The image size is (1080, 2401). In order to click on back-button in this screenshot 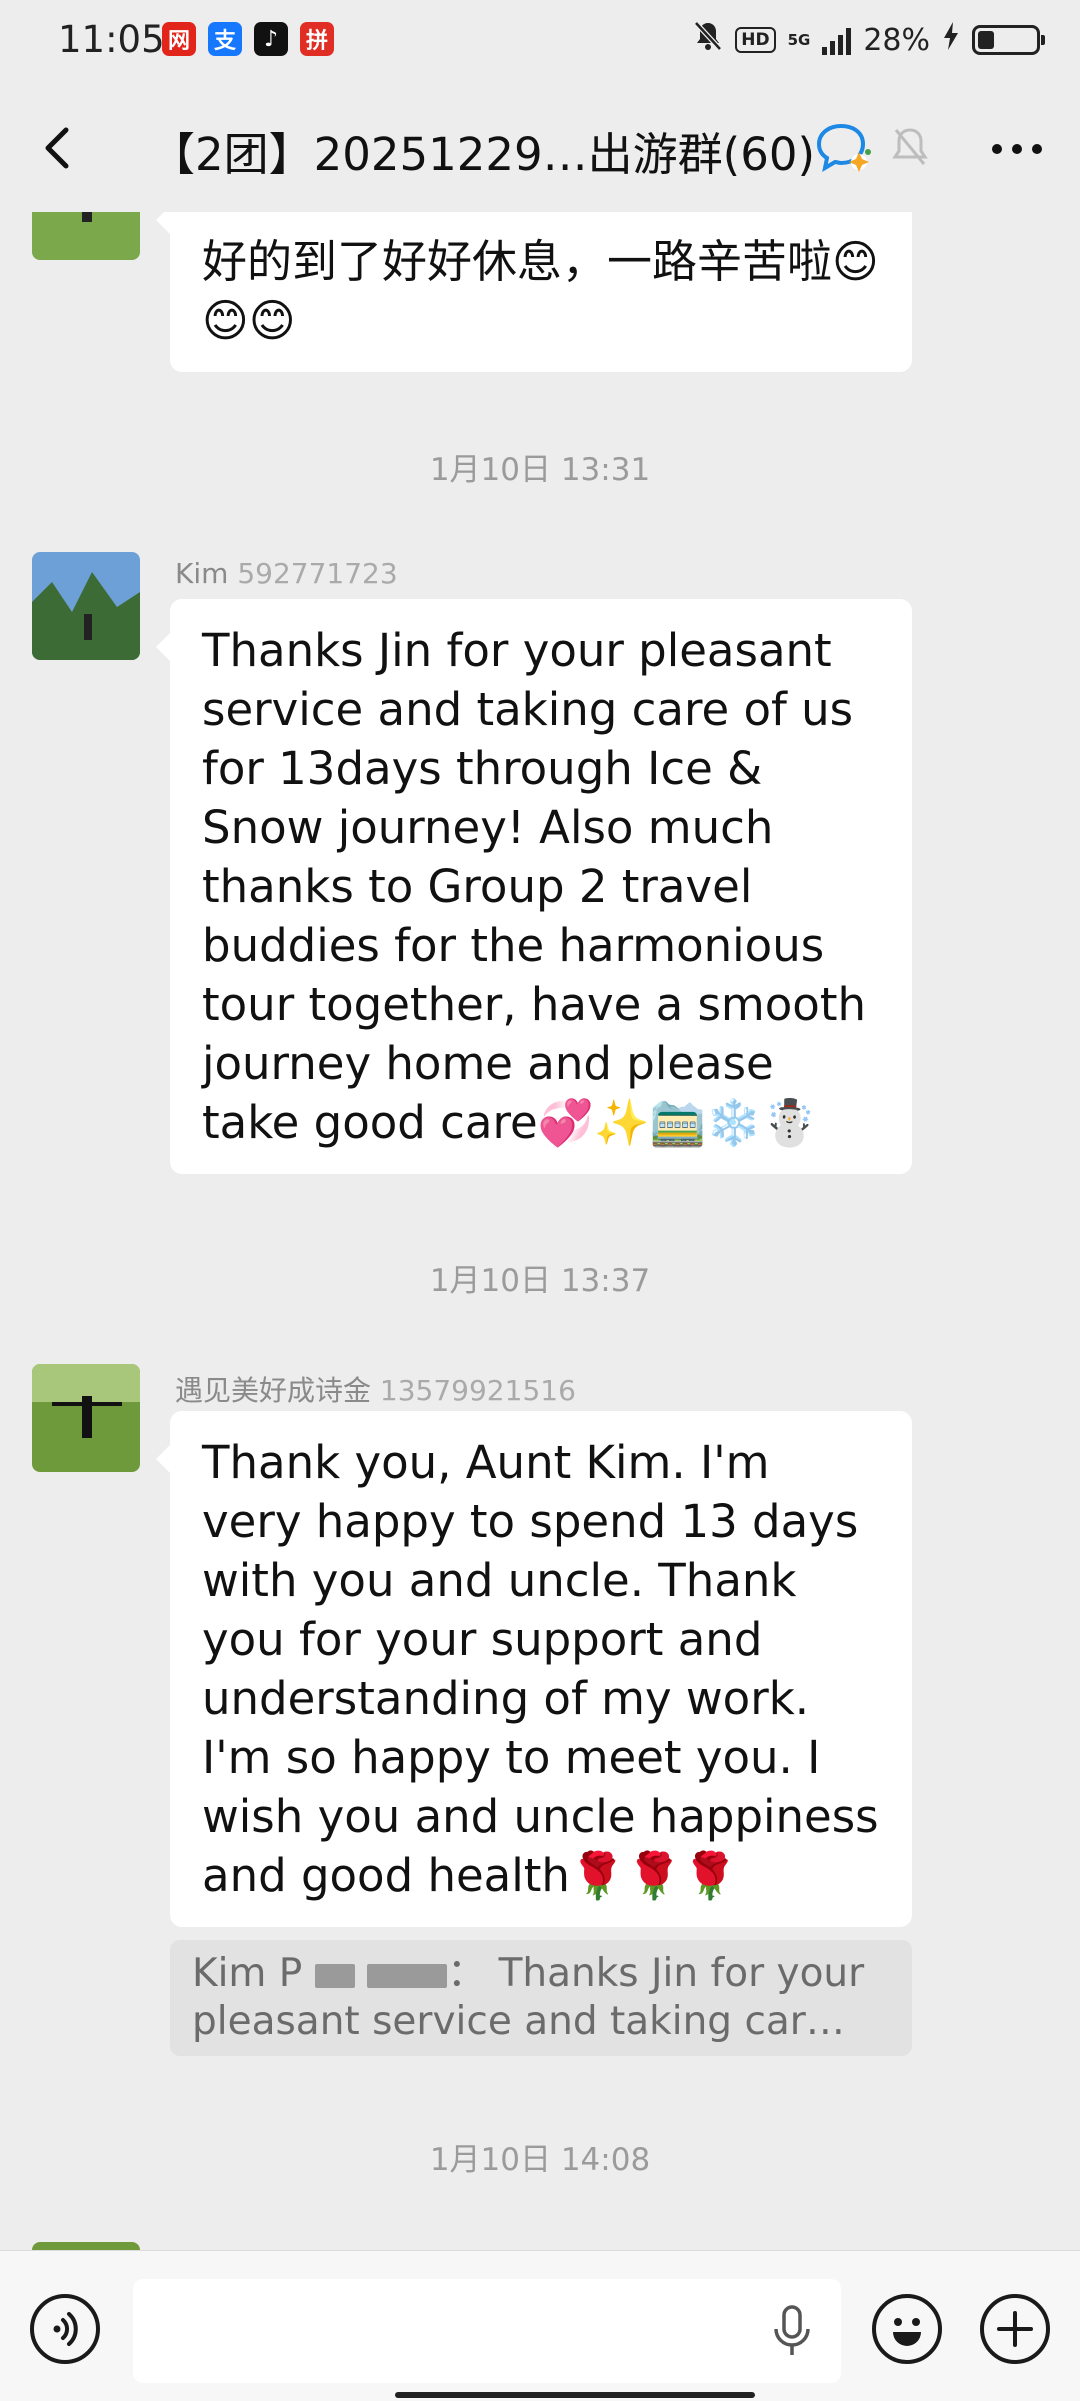, I will do `click(60, 148)`.